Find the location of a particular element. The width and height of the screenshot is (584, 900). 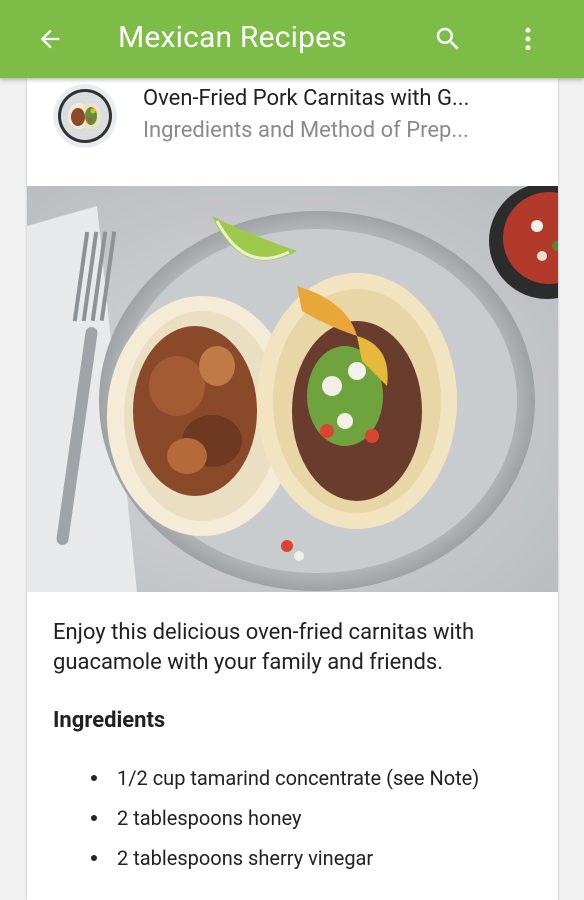

recipe-thumbnail is located at coordinates (85, 116).